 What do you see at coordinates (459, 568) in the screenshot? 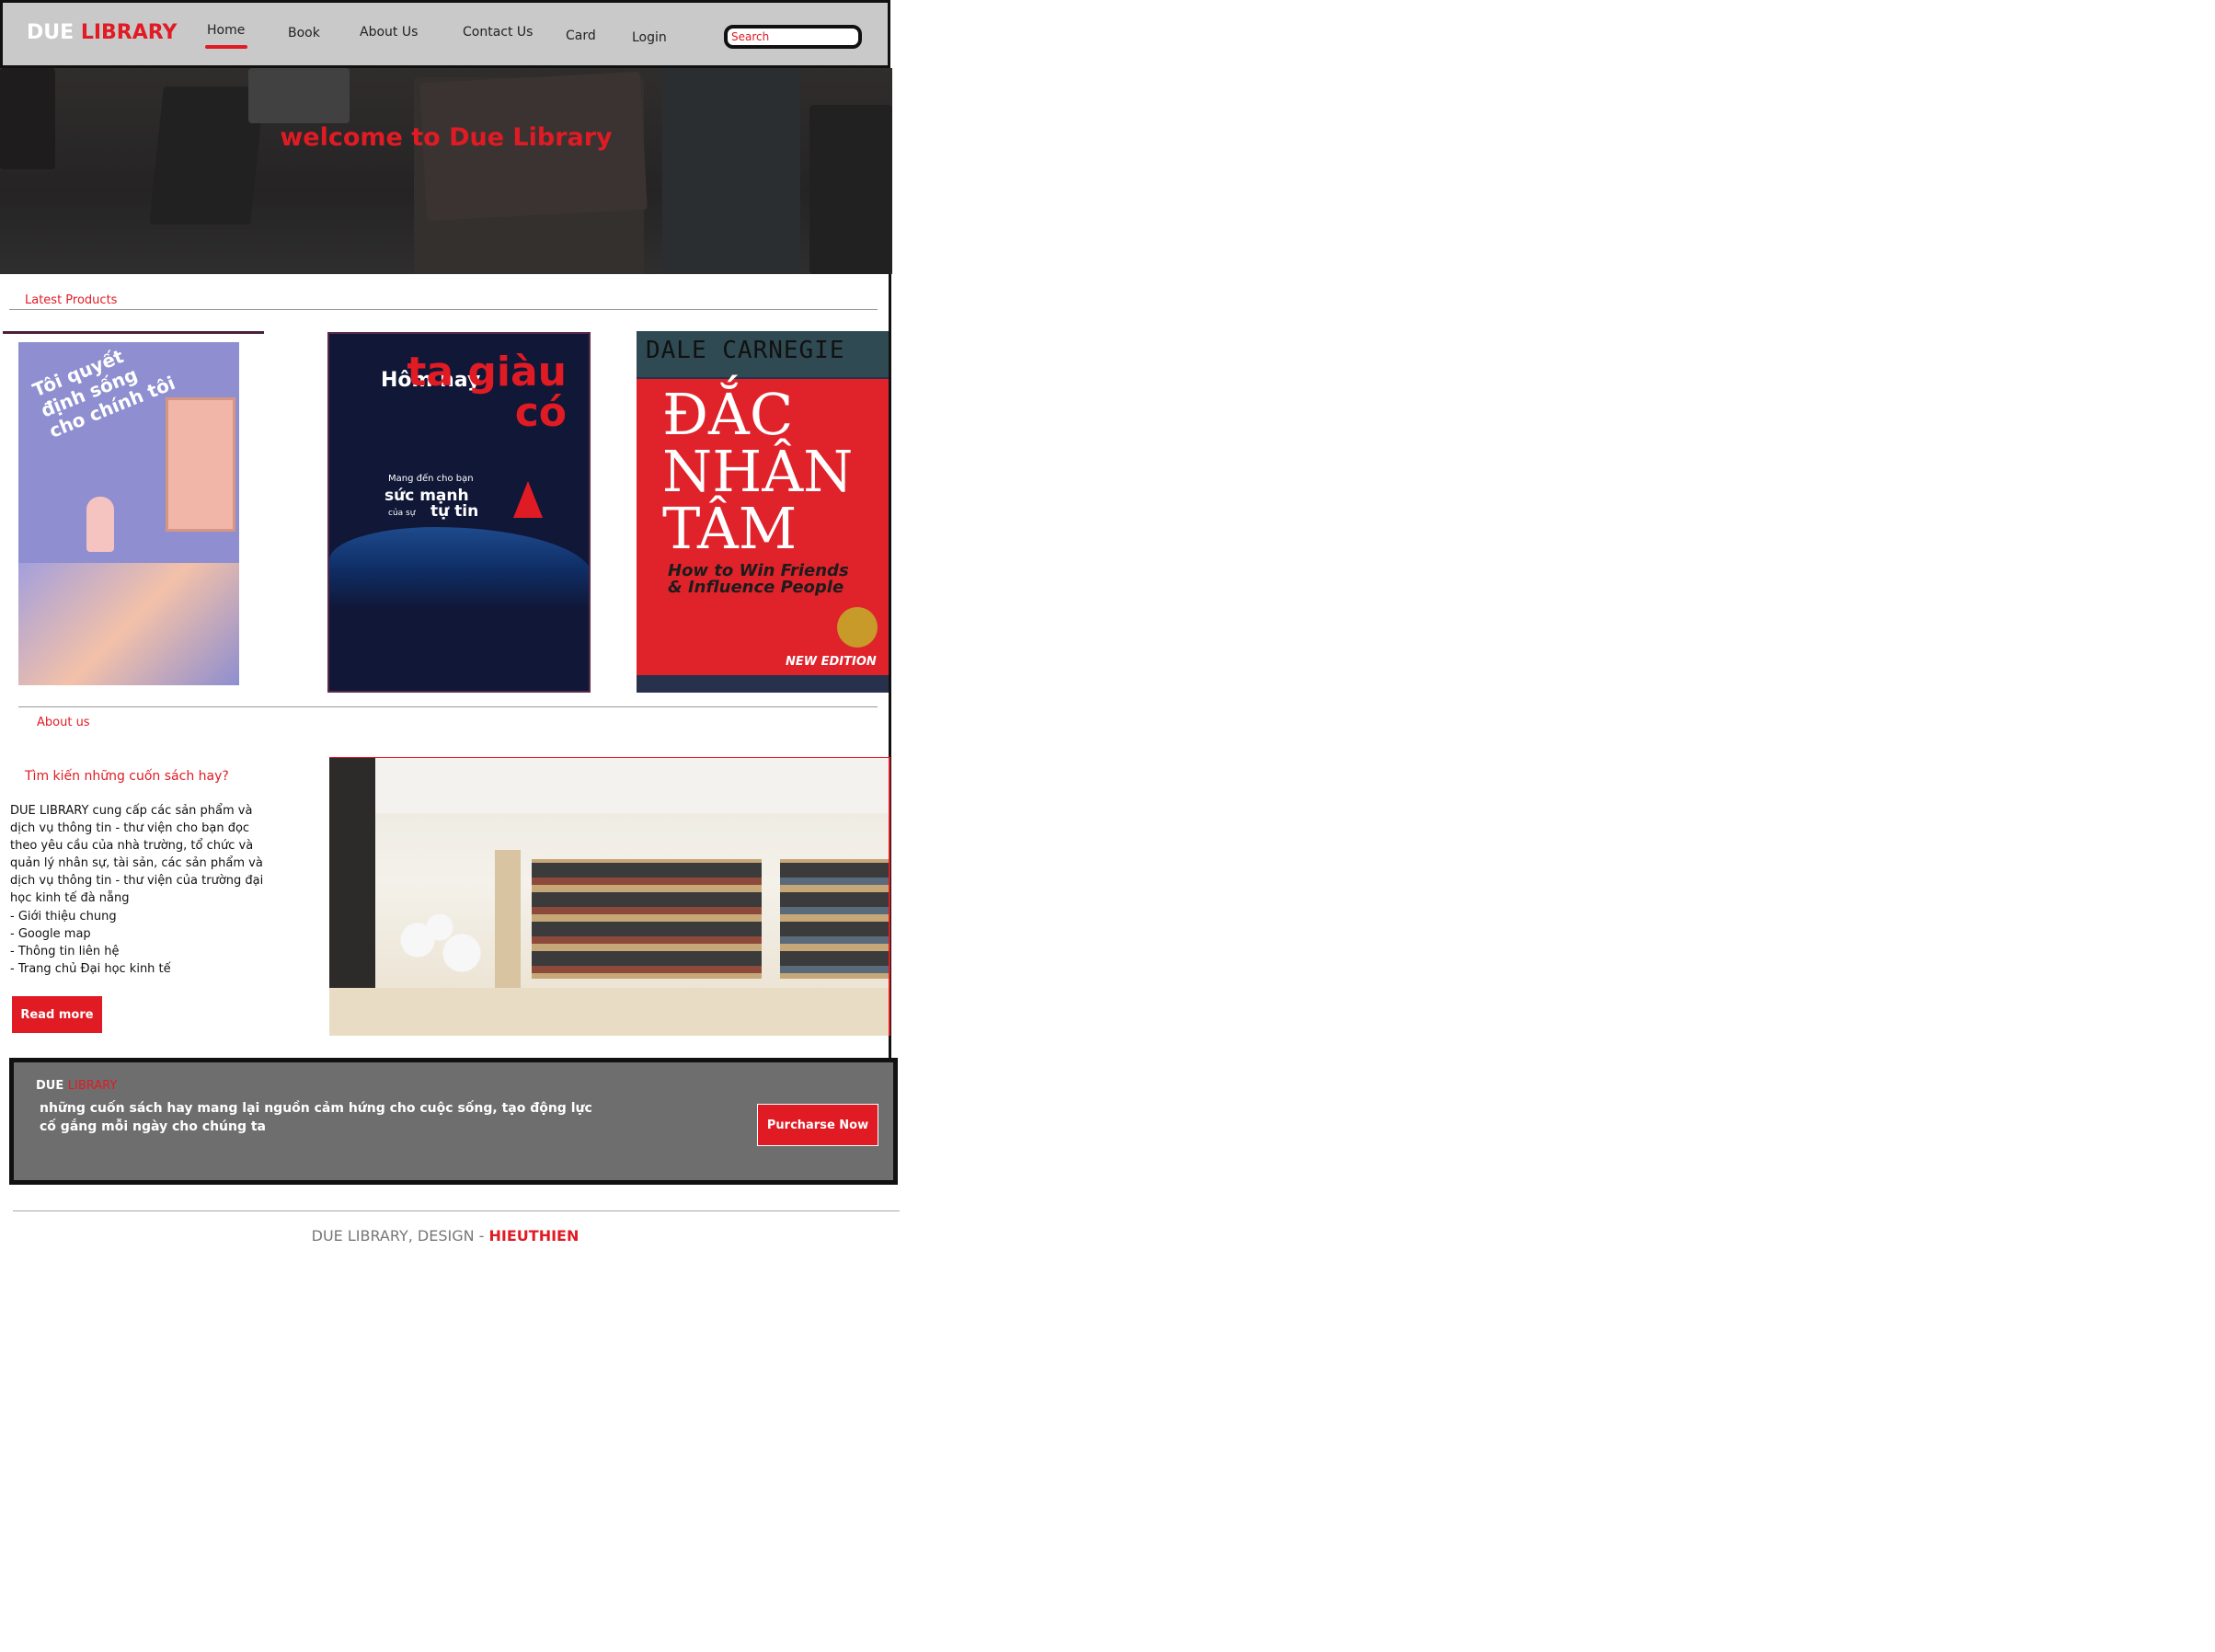
I see `wave-illustration` at bounding box center [459, 568].